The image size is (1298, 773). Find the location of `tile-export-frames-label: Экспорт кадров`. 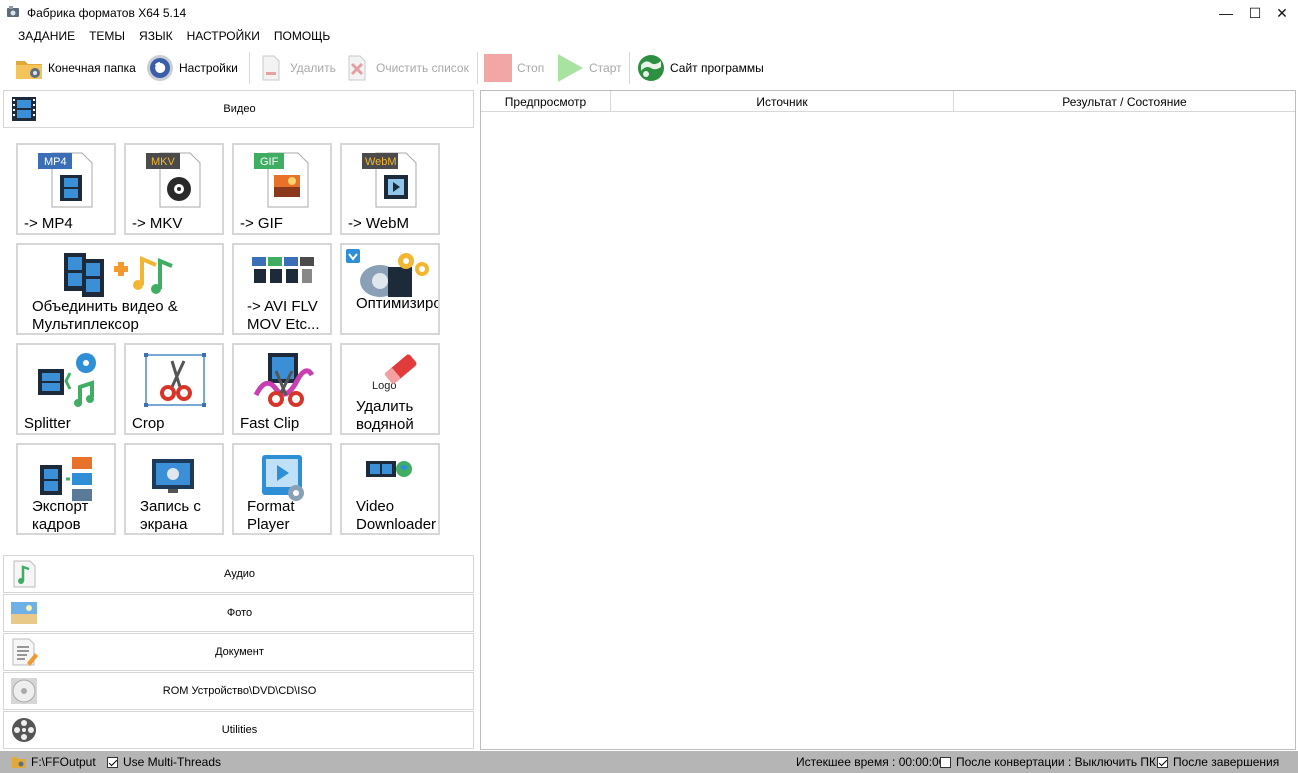

tile-export-frames-label: Экспорт кадров is located at coordinates (60, 515).